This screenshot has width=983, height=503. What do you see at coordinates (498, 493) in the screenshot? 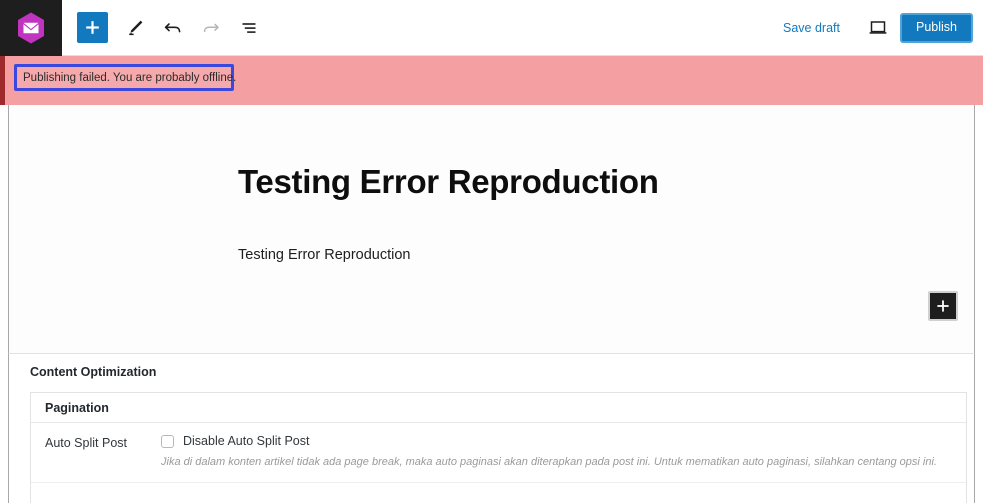
I see `table-row` at bounding box center [498, 493].